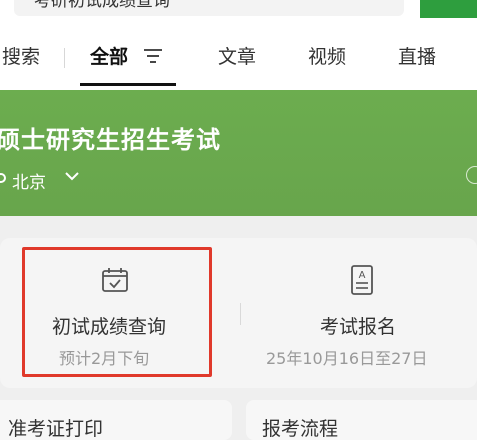 The width and height of the screenshot is (477, 440). Describe the element at coordinates (21, 55) in the screenshot. I see `tab-search: 搜索` at that location.